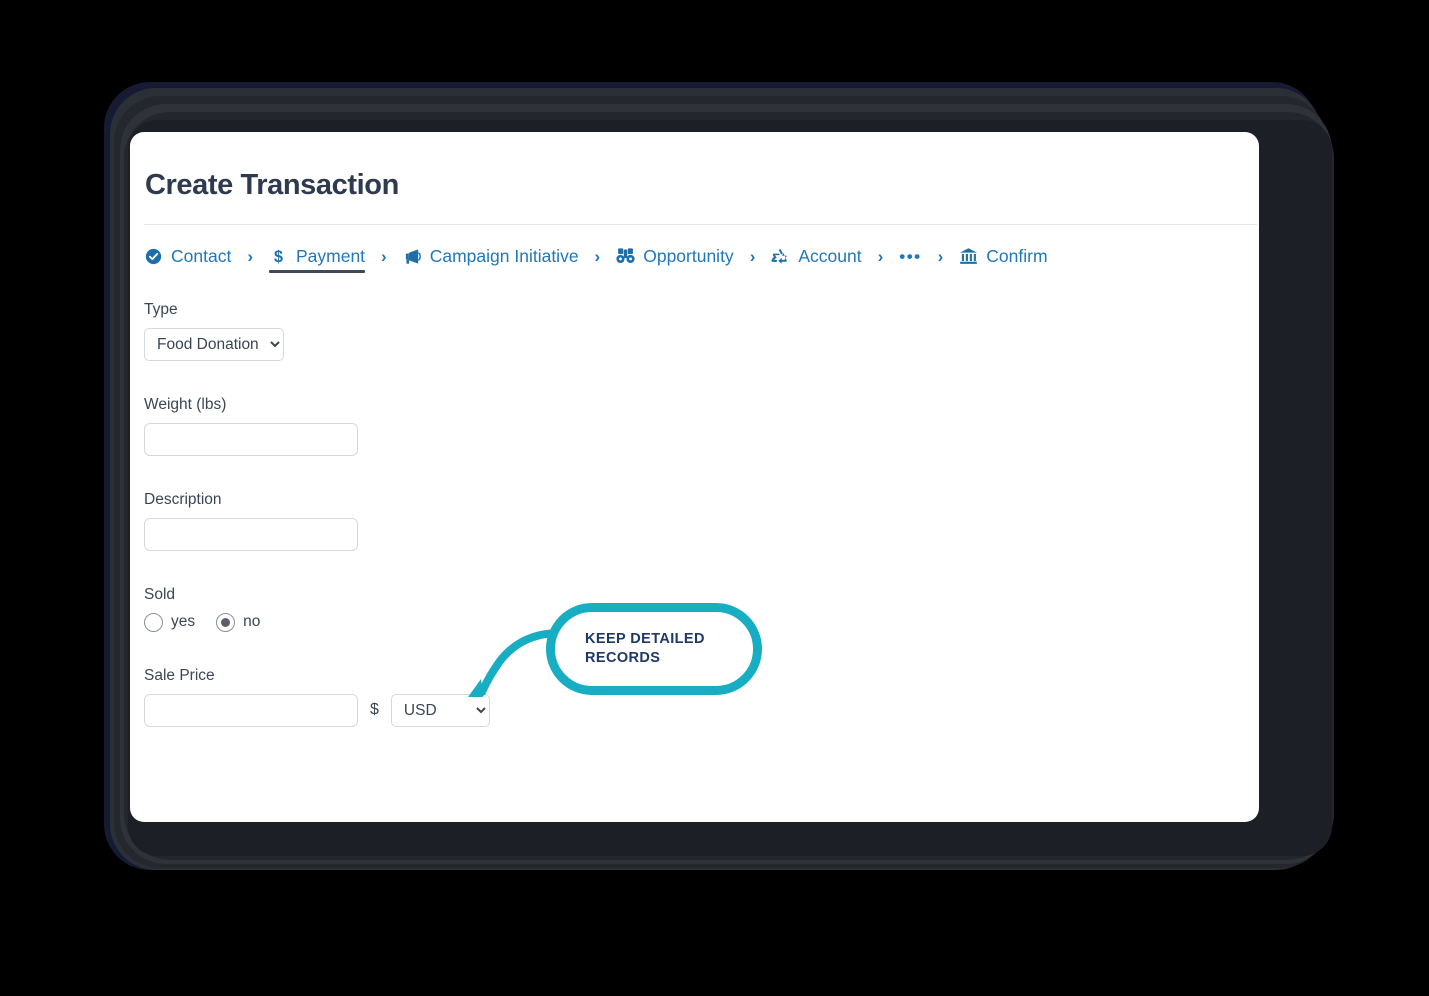 The height and width of the screenshot is (996, 1429). Describe the element at coordinates (830, 255) in the screenshot. I see `step-account-label: Account` at that location.